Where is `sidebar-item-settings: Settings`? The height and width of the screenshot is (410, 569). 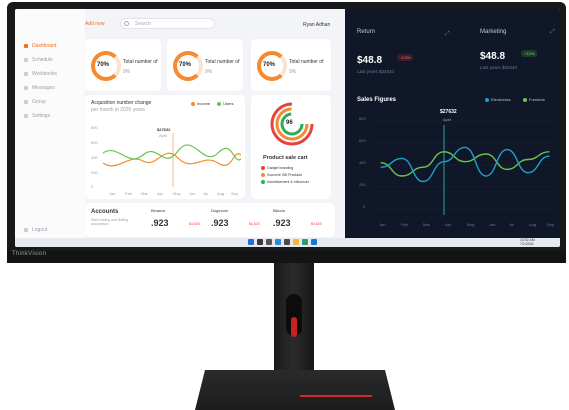 sidebar-item-settings: Settings is located at coordinates (37, 116).